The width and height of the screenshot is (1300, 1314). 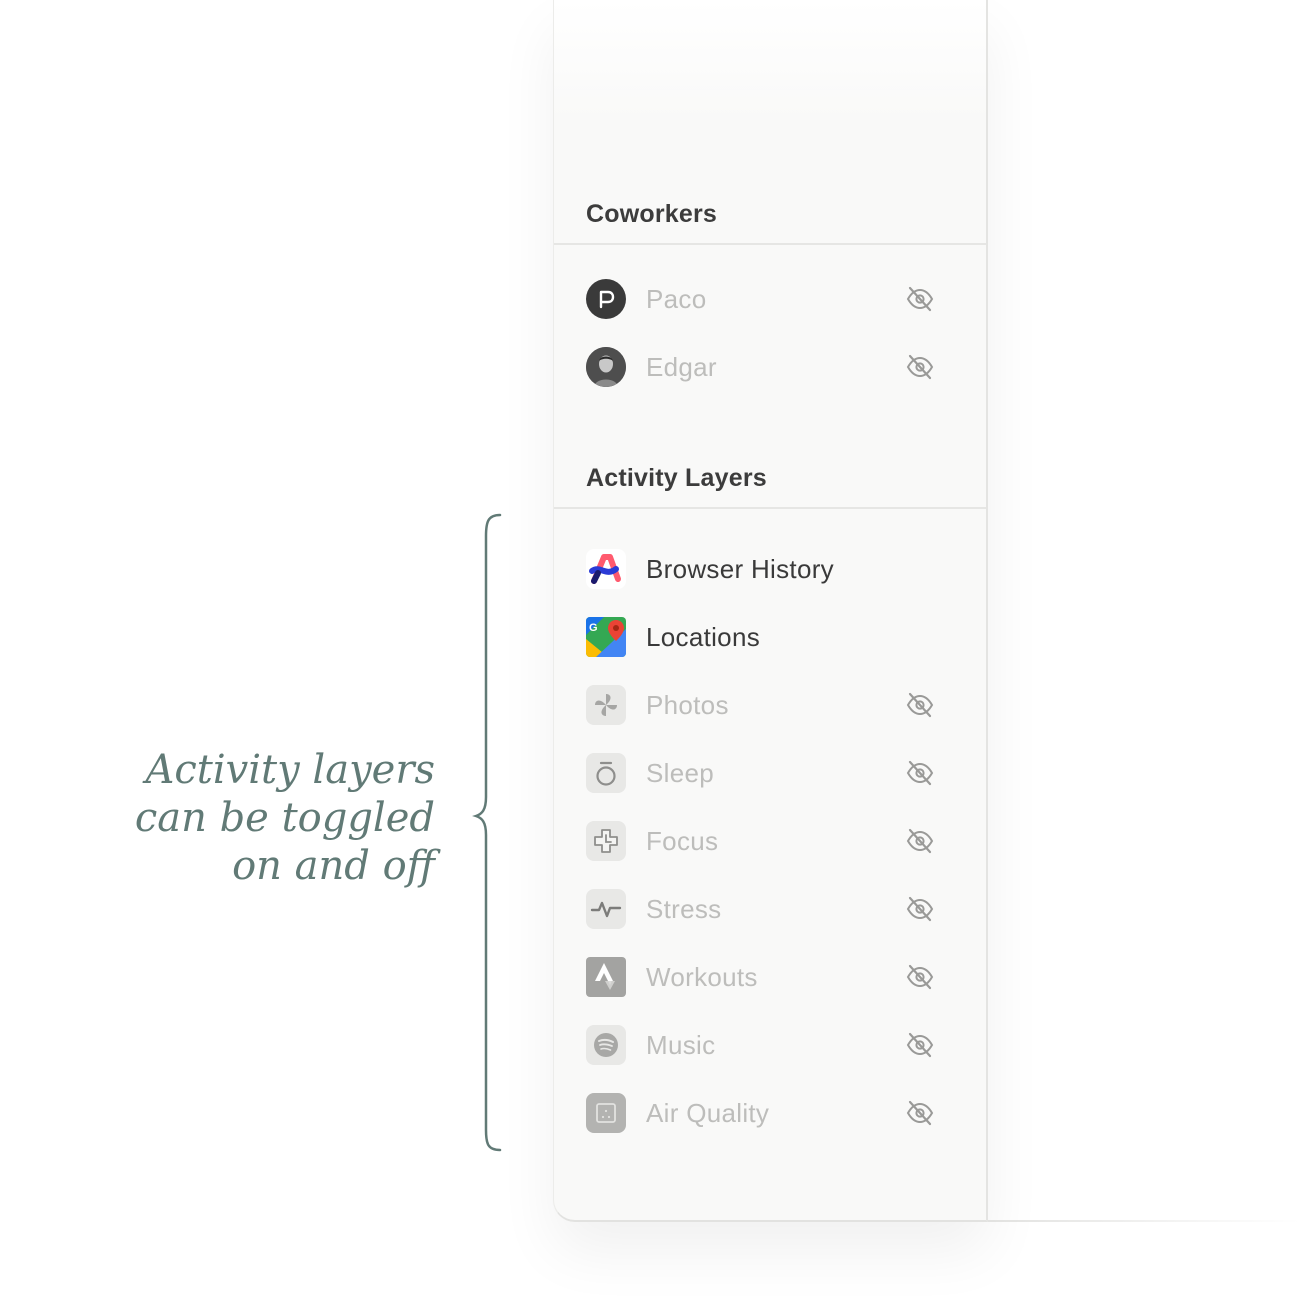 I want to click on layer-row-air-quality: Air Quality, so click(x=774, y=1113).